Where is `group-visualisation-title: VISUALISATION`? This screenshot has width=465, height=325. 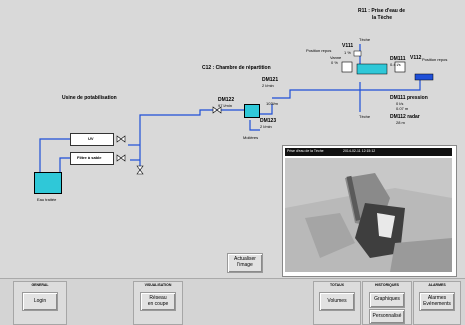 group-visualisation-title: VISUALISATION is located at coordinates (158, 285).